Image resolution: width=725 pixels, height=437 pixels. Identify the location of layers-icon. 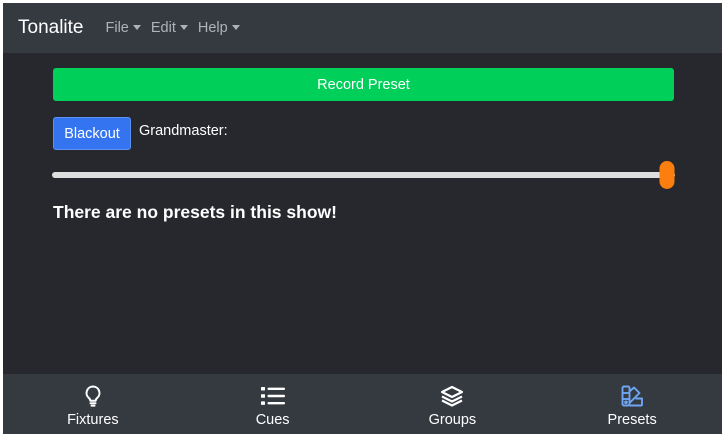
(452, 396).